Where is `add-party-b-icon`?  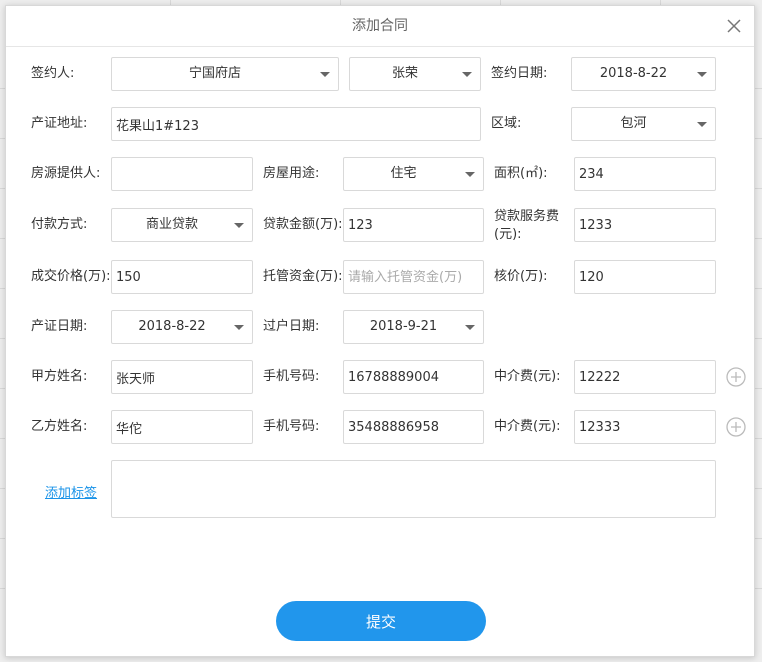
add-party-b-icon is located at coordinates (736, 427).